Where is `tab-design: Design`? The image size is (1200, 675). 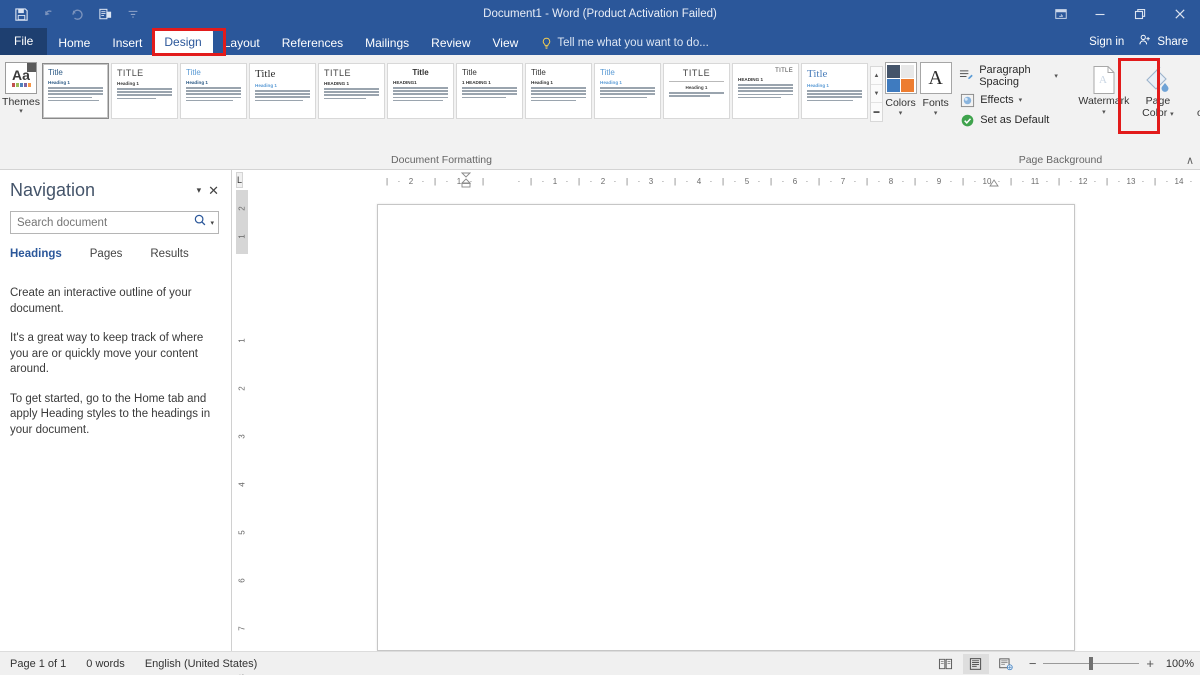 tab-design: Design is located at coordinates (183, 42).